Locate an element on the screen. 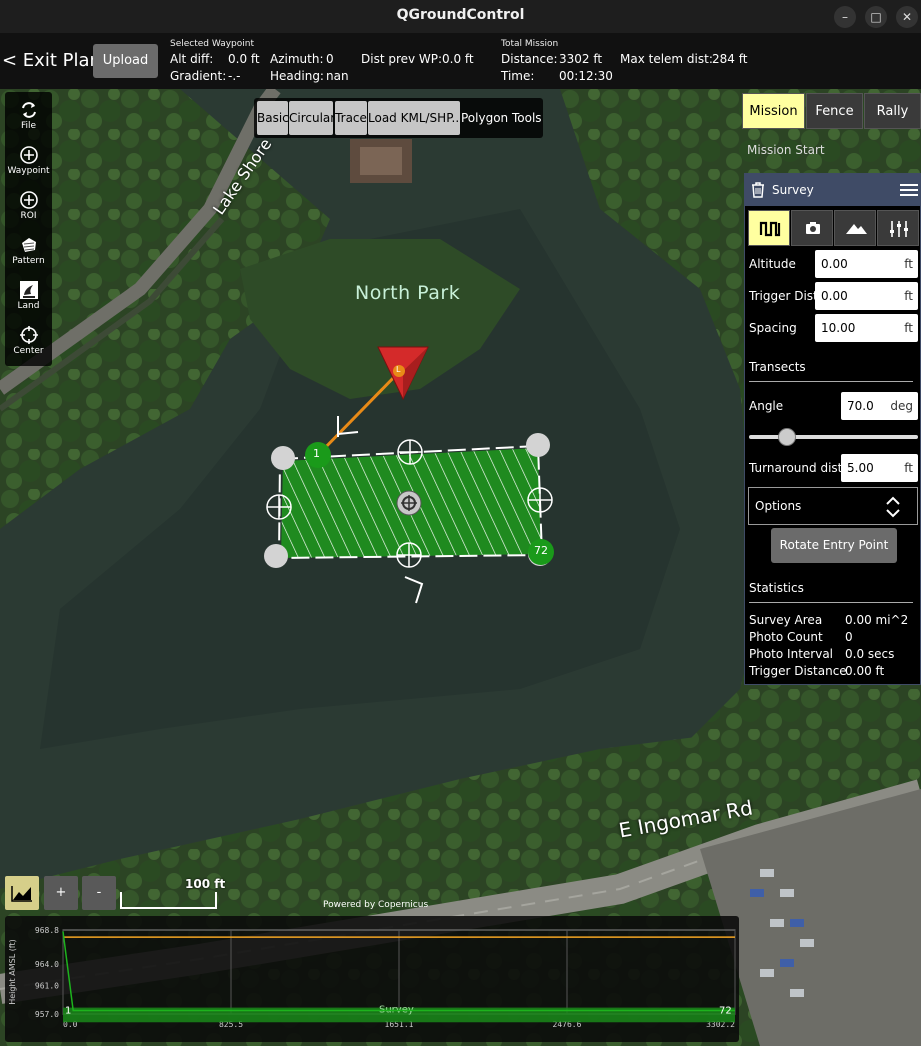 Image resolution: width=921 pixels, height=1046 pixels. rotate-entry-point-button: Rotate Entry Point is located at coordinates (834, 545).